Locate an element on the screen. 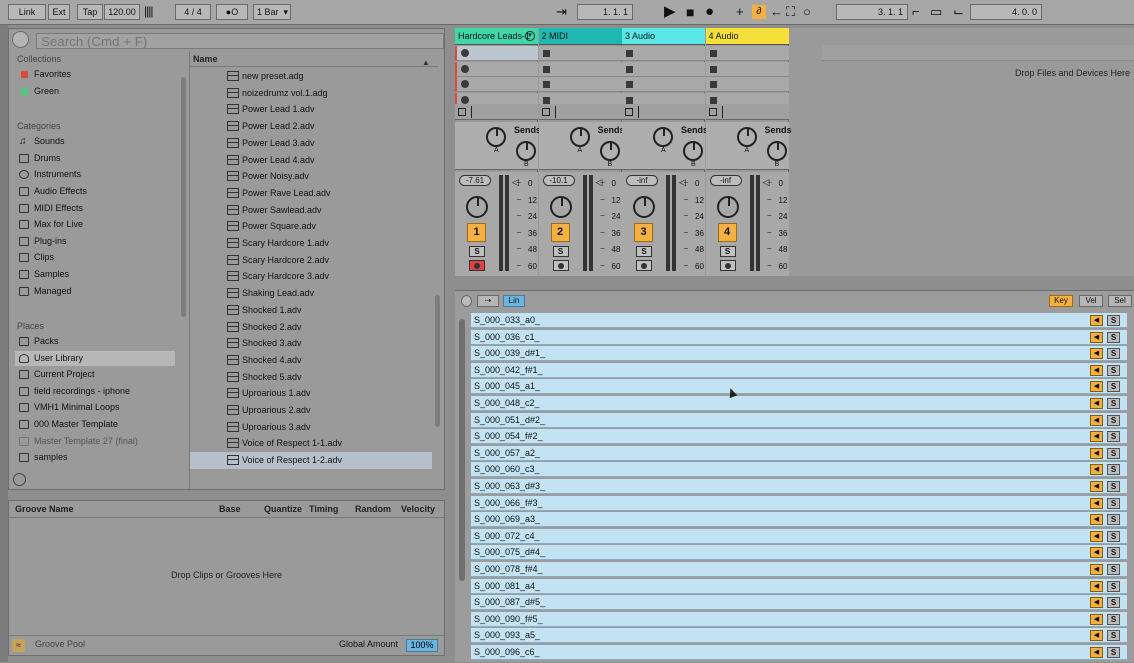 The height and width of the screenshot is (663, 1134). fold-icon is located at coordinates (466, 301).